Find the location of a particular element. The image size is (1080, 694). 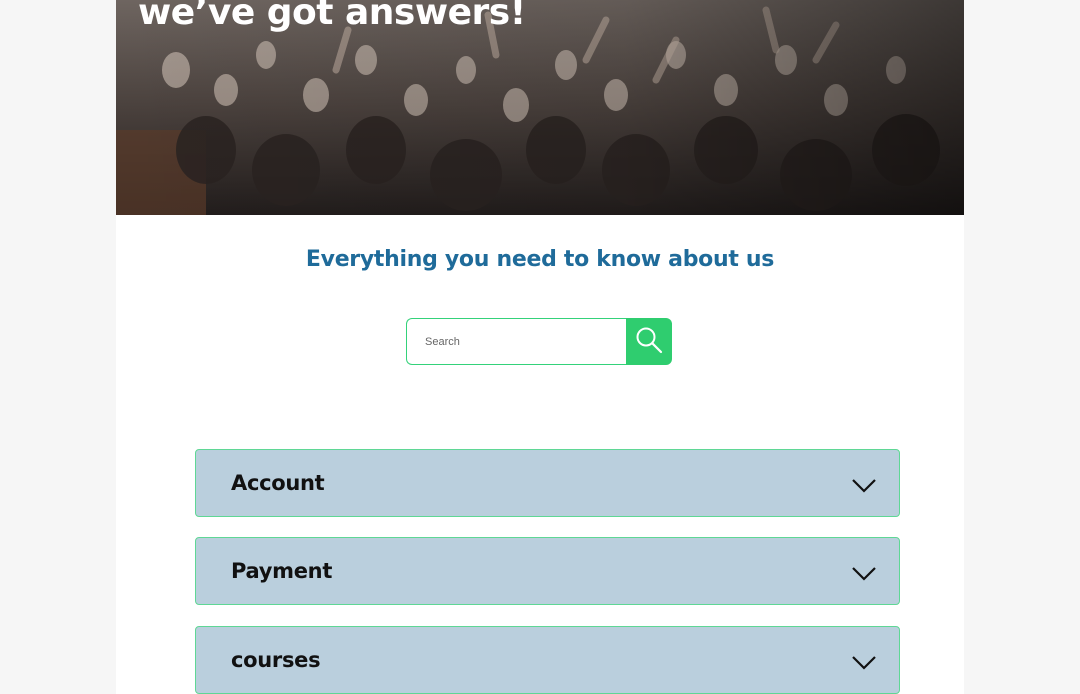

accordion-payment: Payment is located at coordinates (547, 571).